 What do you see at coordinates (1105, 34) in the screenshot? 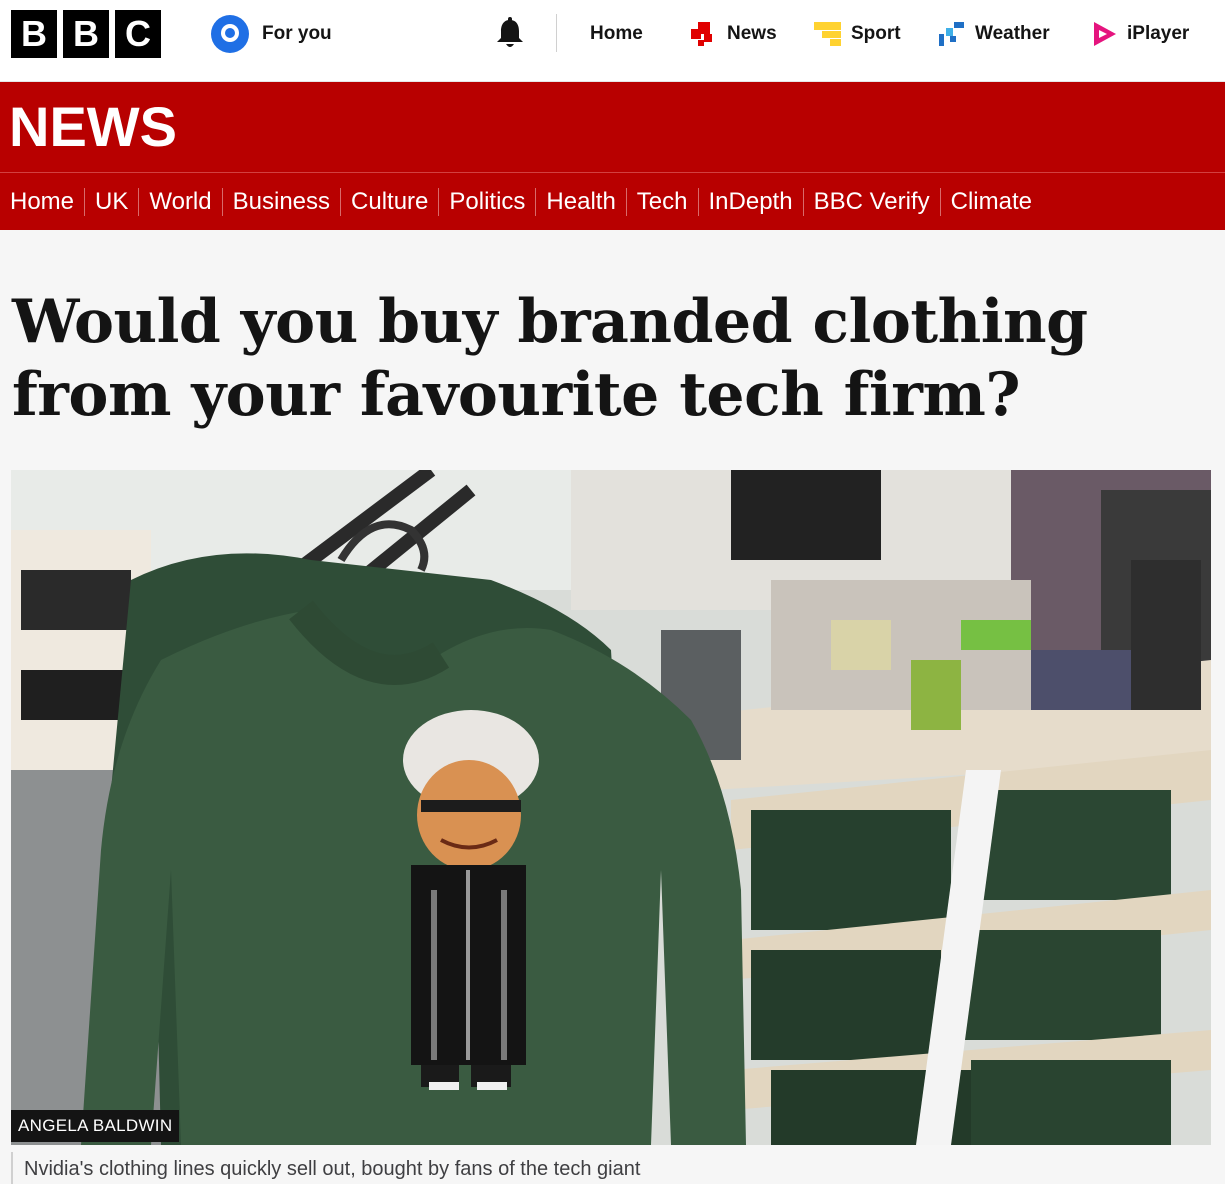
I see `iplayer-icon` at bounding box center [1105, 34].